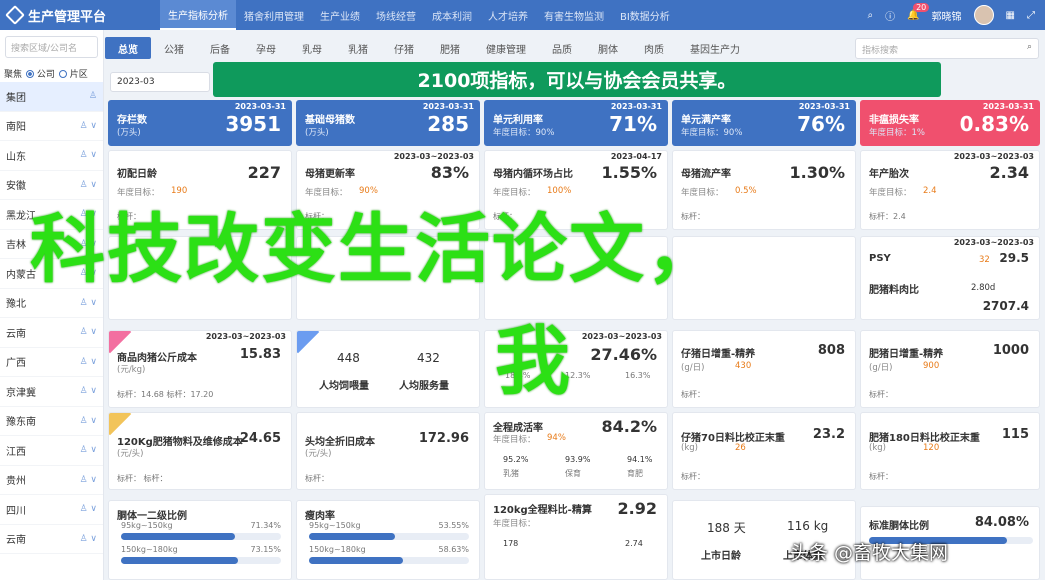 The height and width of the screenshot is (580, 1045). What do you see at coordinates (51, 97) in the screenshot?
I see `sidebar-item: 集团 ♙` at bounding box center [51, 97].